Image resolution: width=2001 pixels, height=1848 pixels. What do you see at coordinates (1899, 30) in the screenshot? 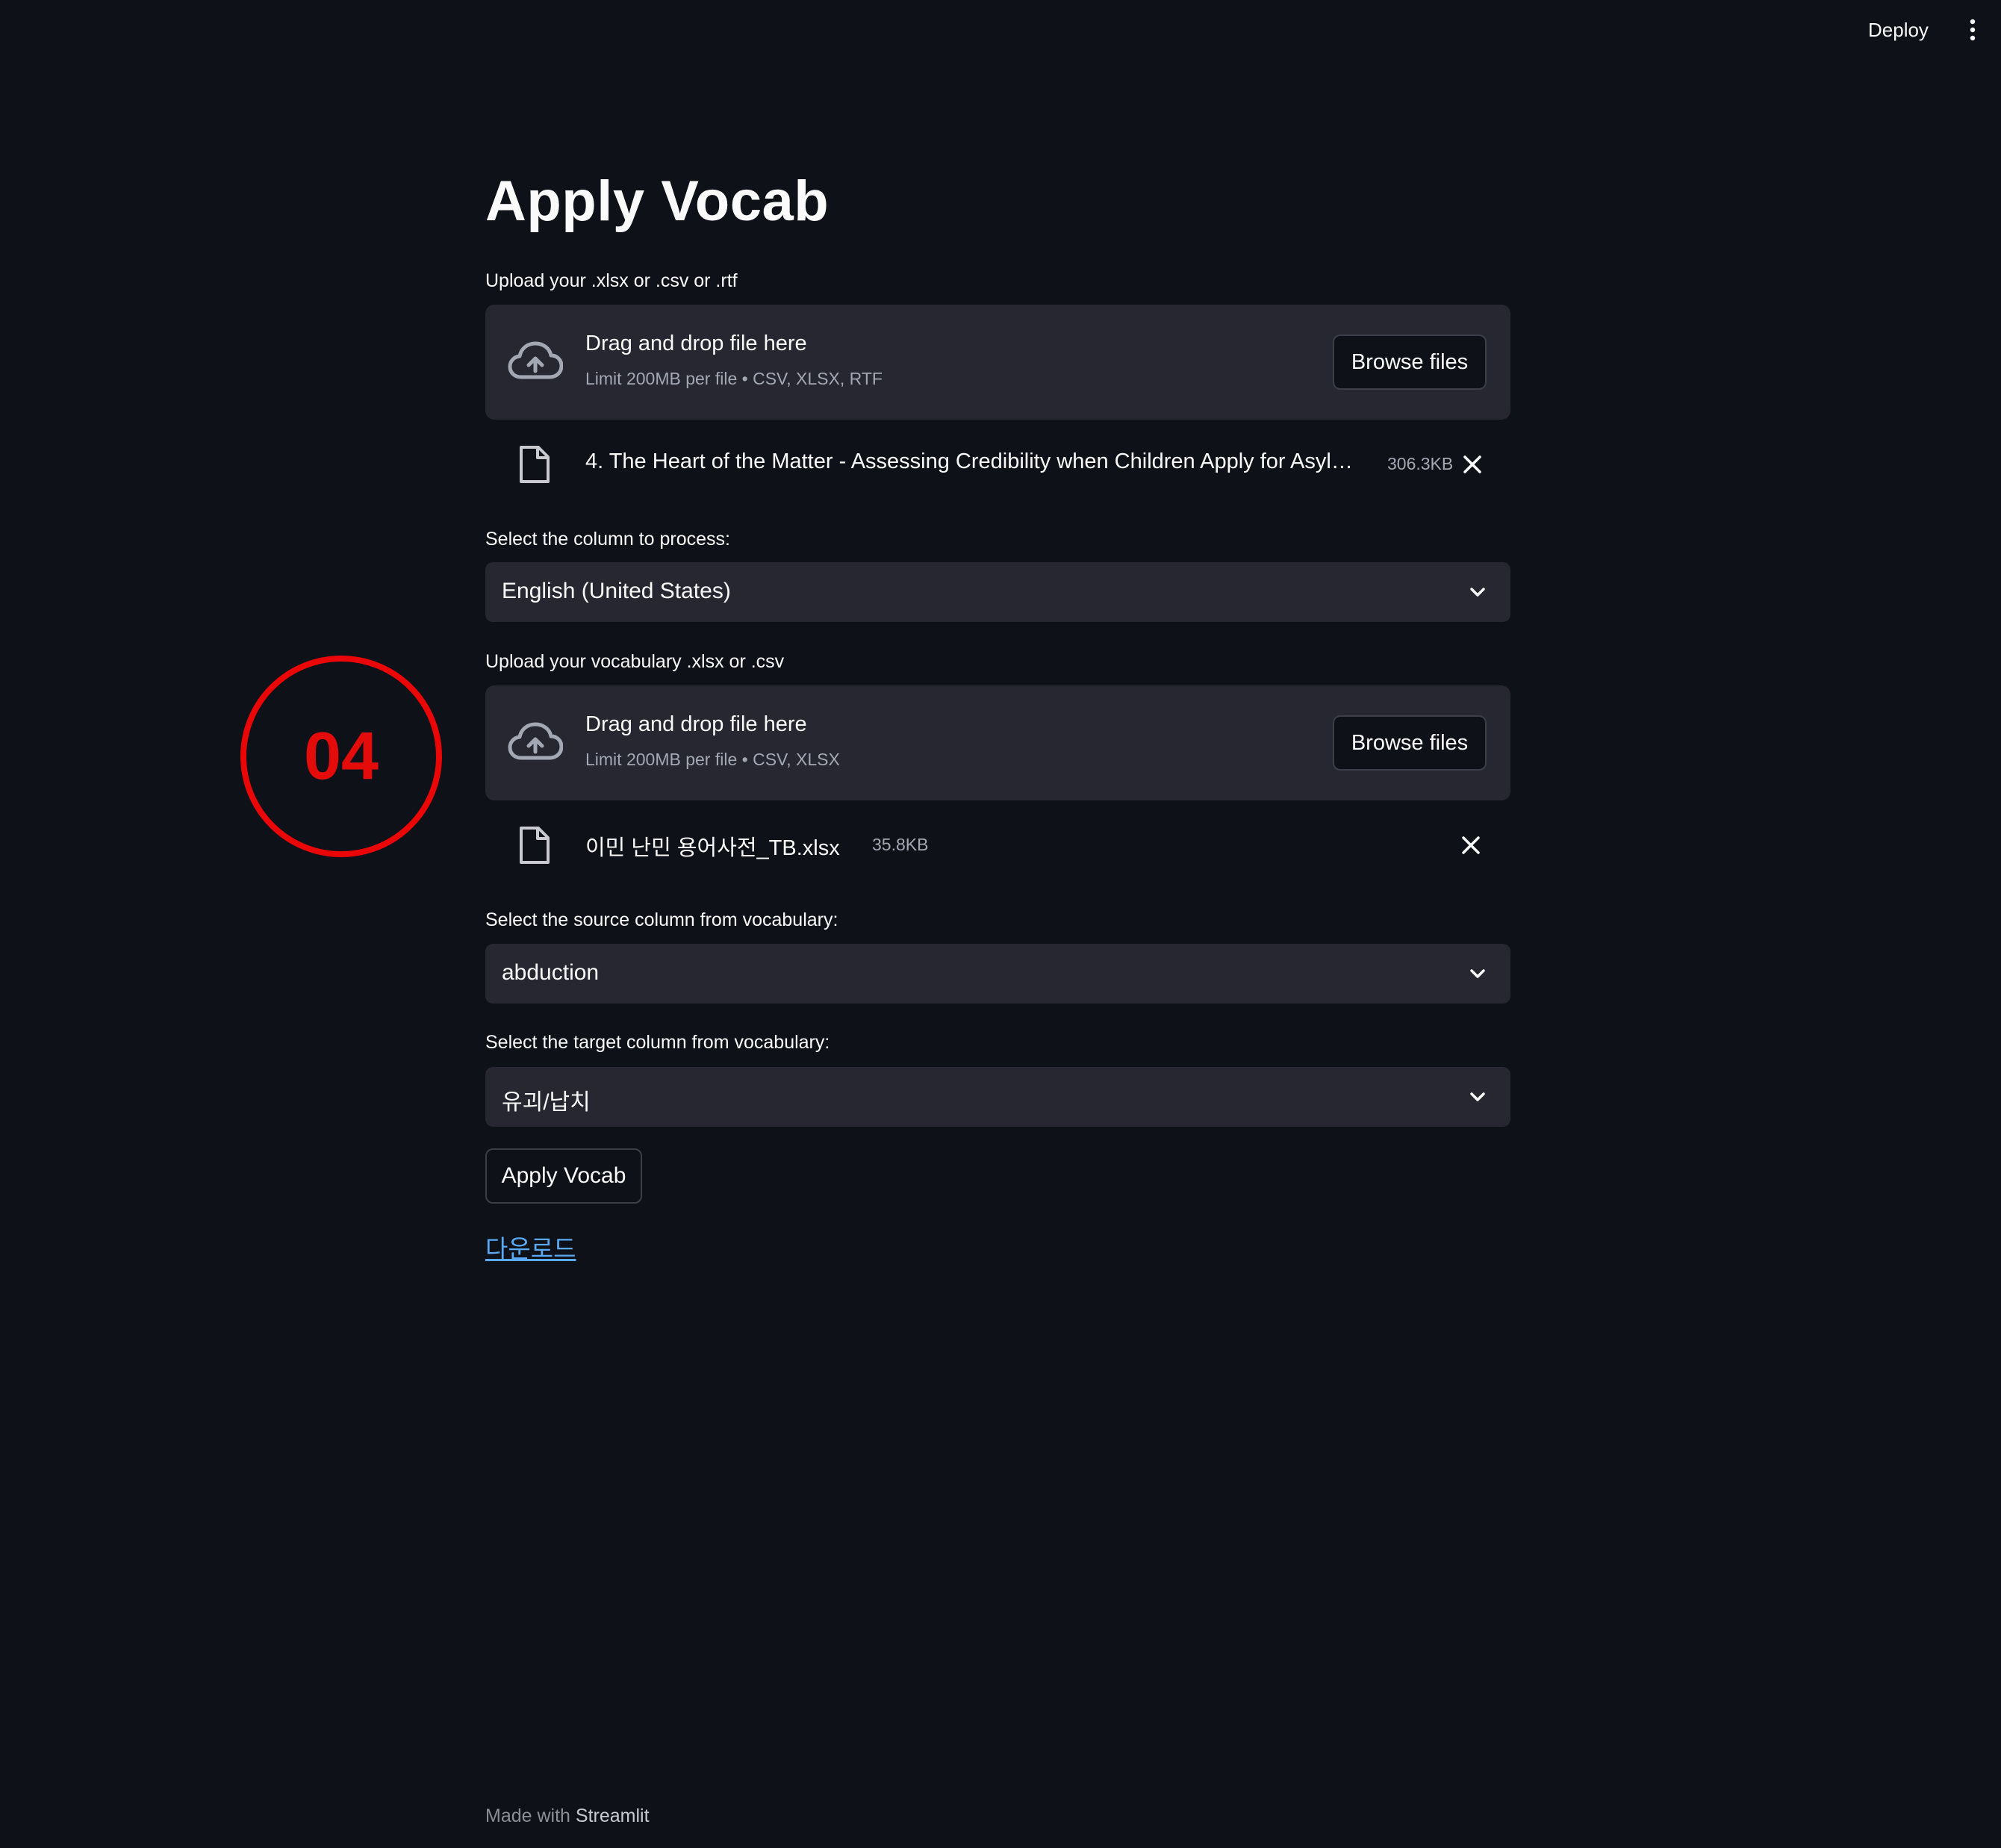
I see `deploy-button: Deploy` at bounding box center [1899, 30].